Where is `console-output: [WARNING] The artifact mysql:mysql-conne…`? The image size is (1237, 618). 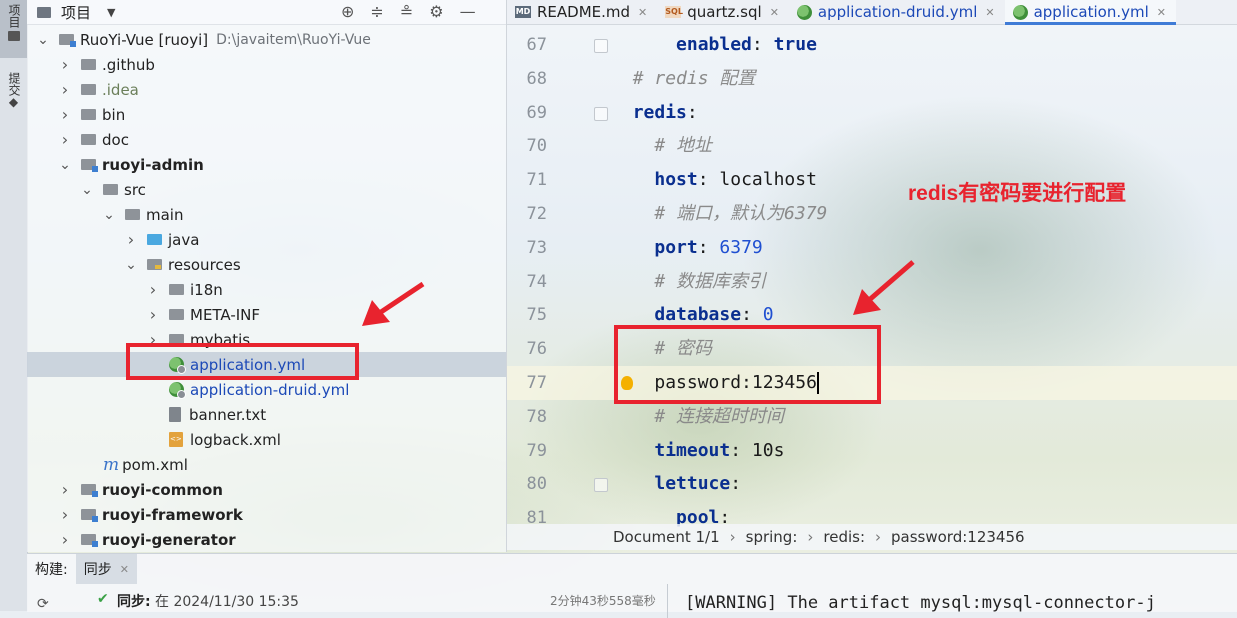
console-output: [WARNING] The artifact mysql:mysql-conne… is located at coordinates (920, 603).